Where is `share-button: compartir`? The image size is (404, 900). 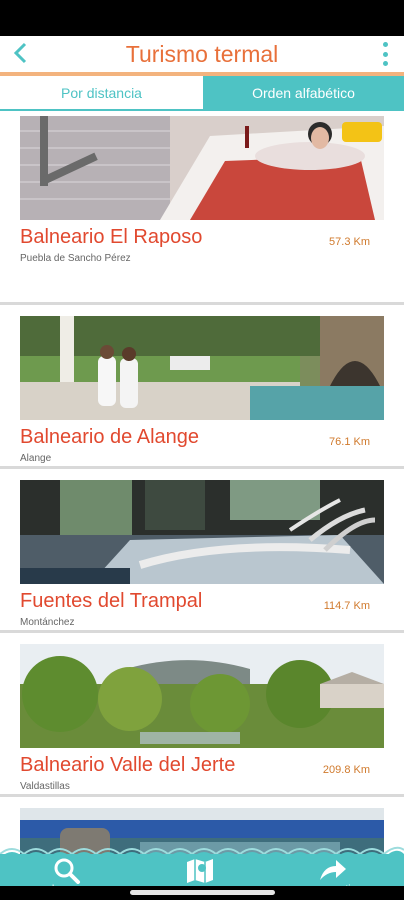 share-button: compartir is located at coordinates (333, 872).